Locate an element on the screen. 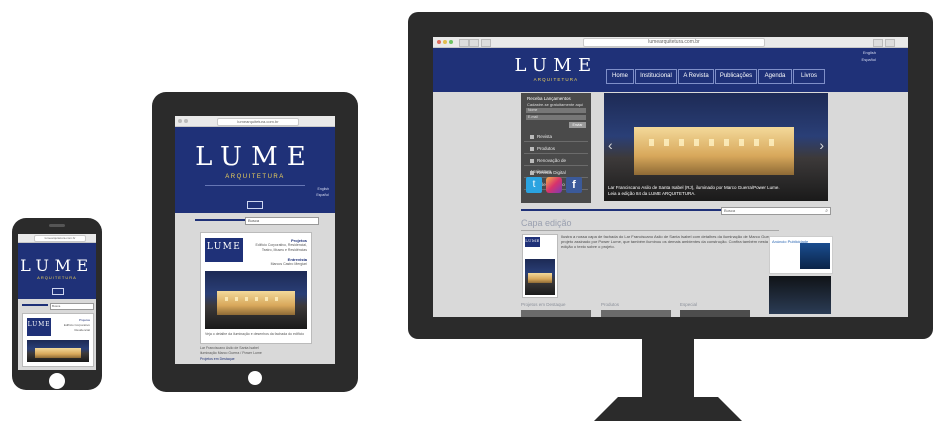 This screenshot has width=935, height=422. tablet-browser-bar: lumearquitetura.com.br is located at coordinates (255, 121).